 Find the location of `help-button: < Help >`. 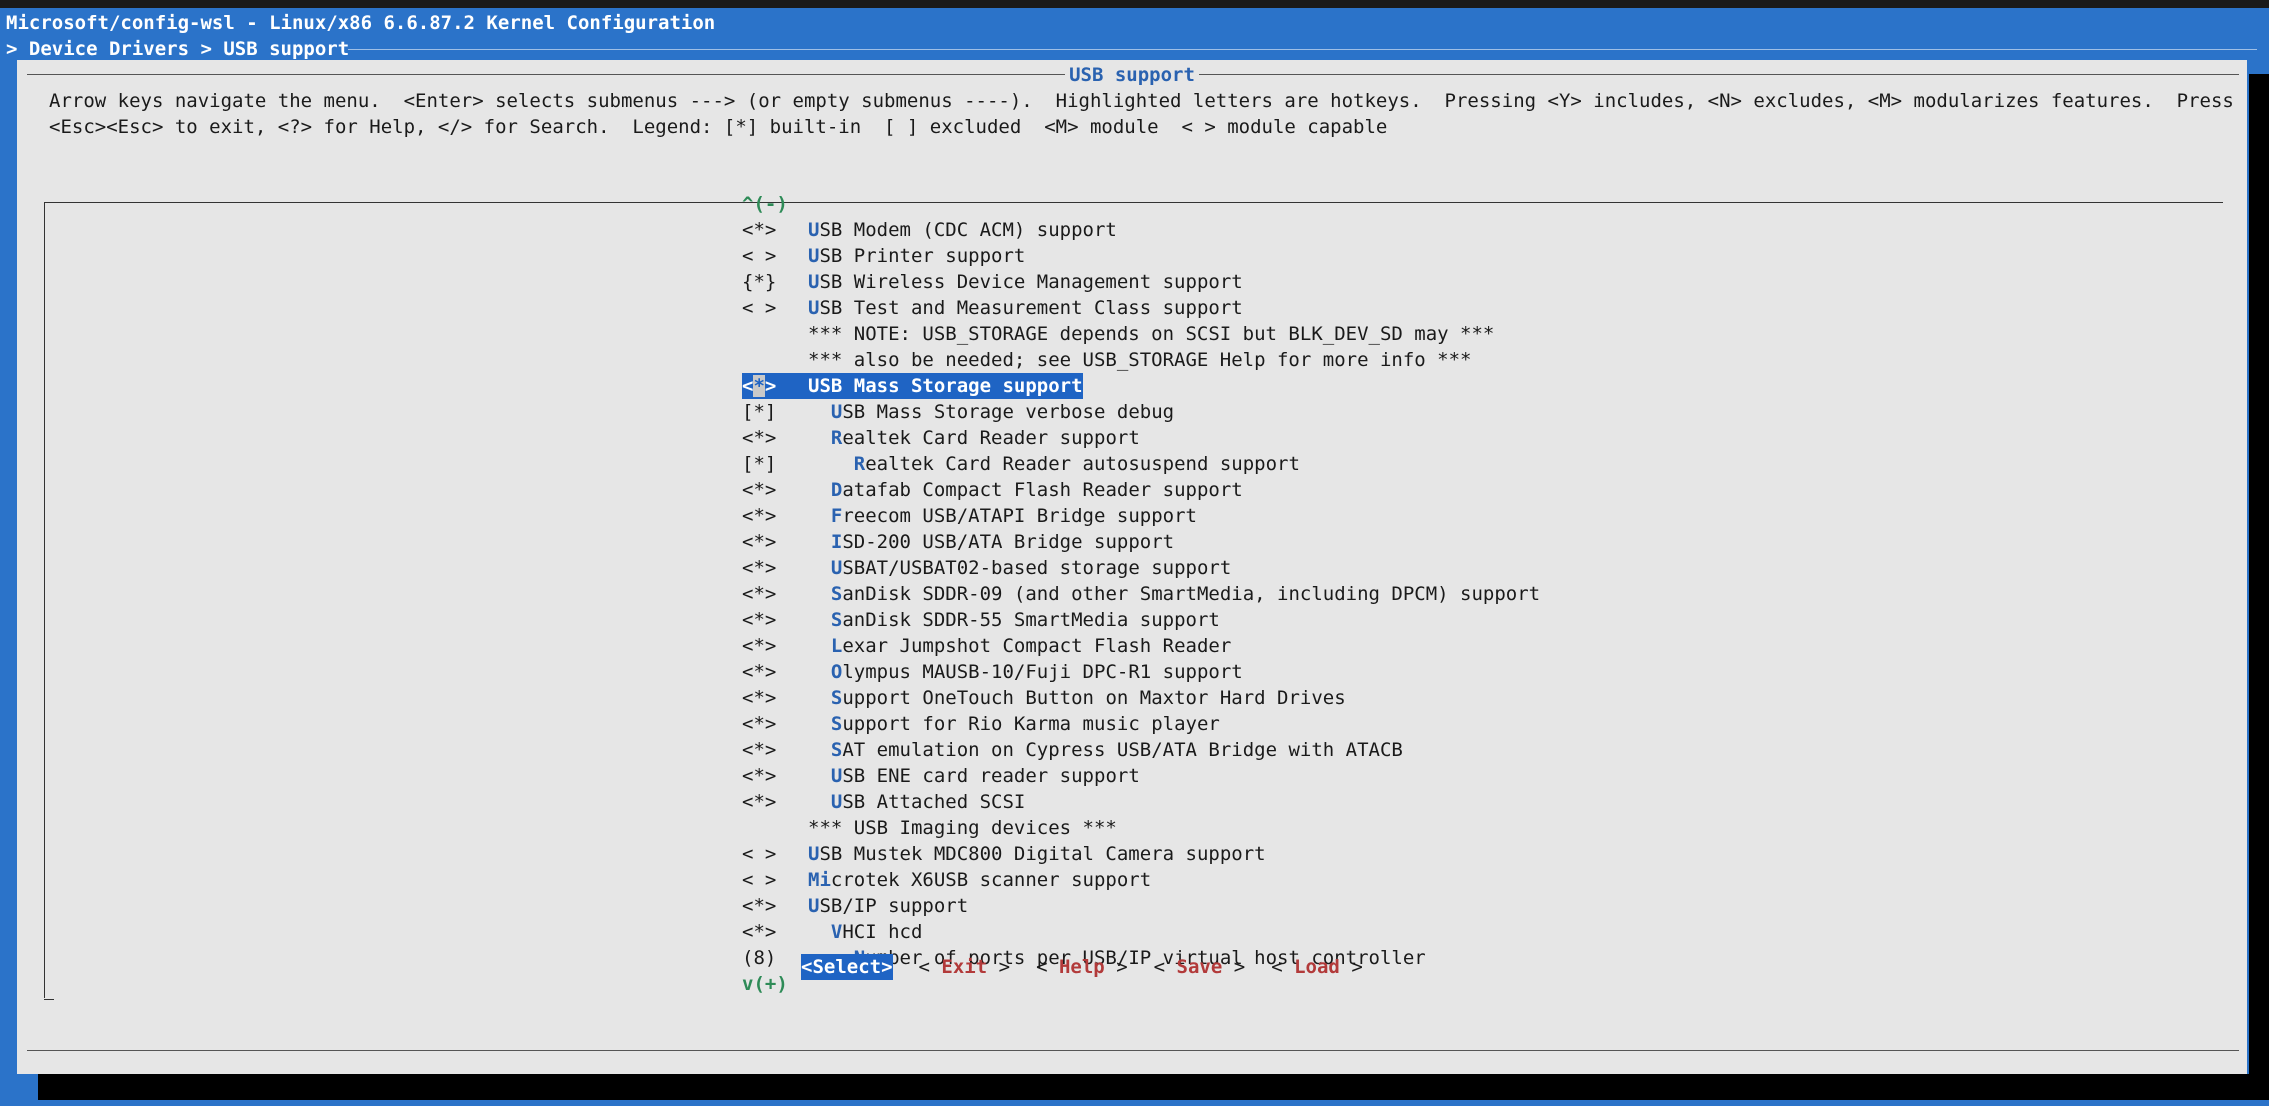

help-button: < Help > is located at coordinates (1082, 967).